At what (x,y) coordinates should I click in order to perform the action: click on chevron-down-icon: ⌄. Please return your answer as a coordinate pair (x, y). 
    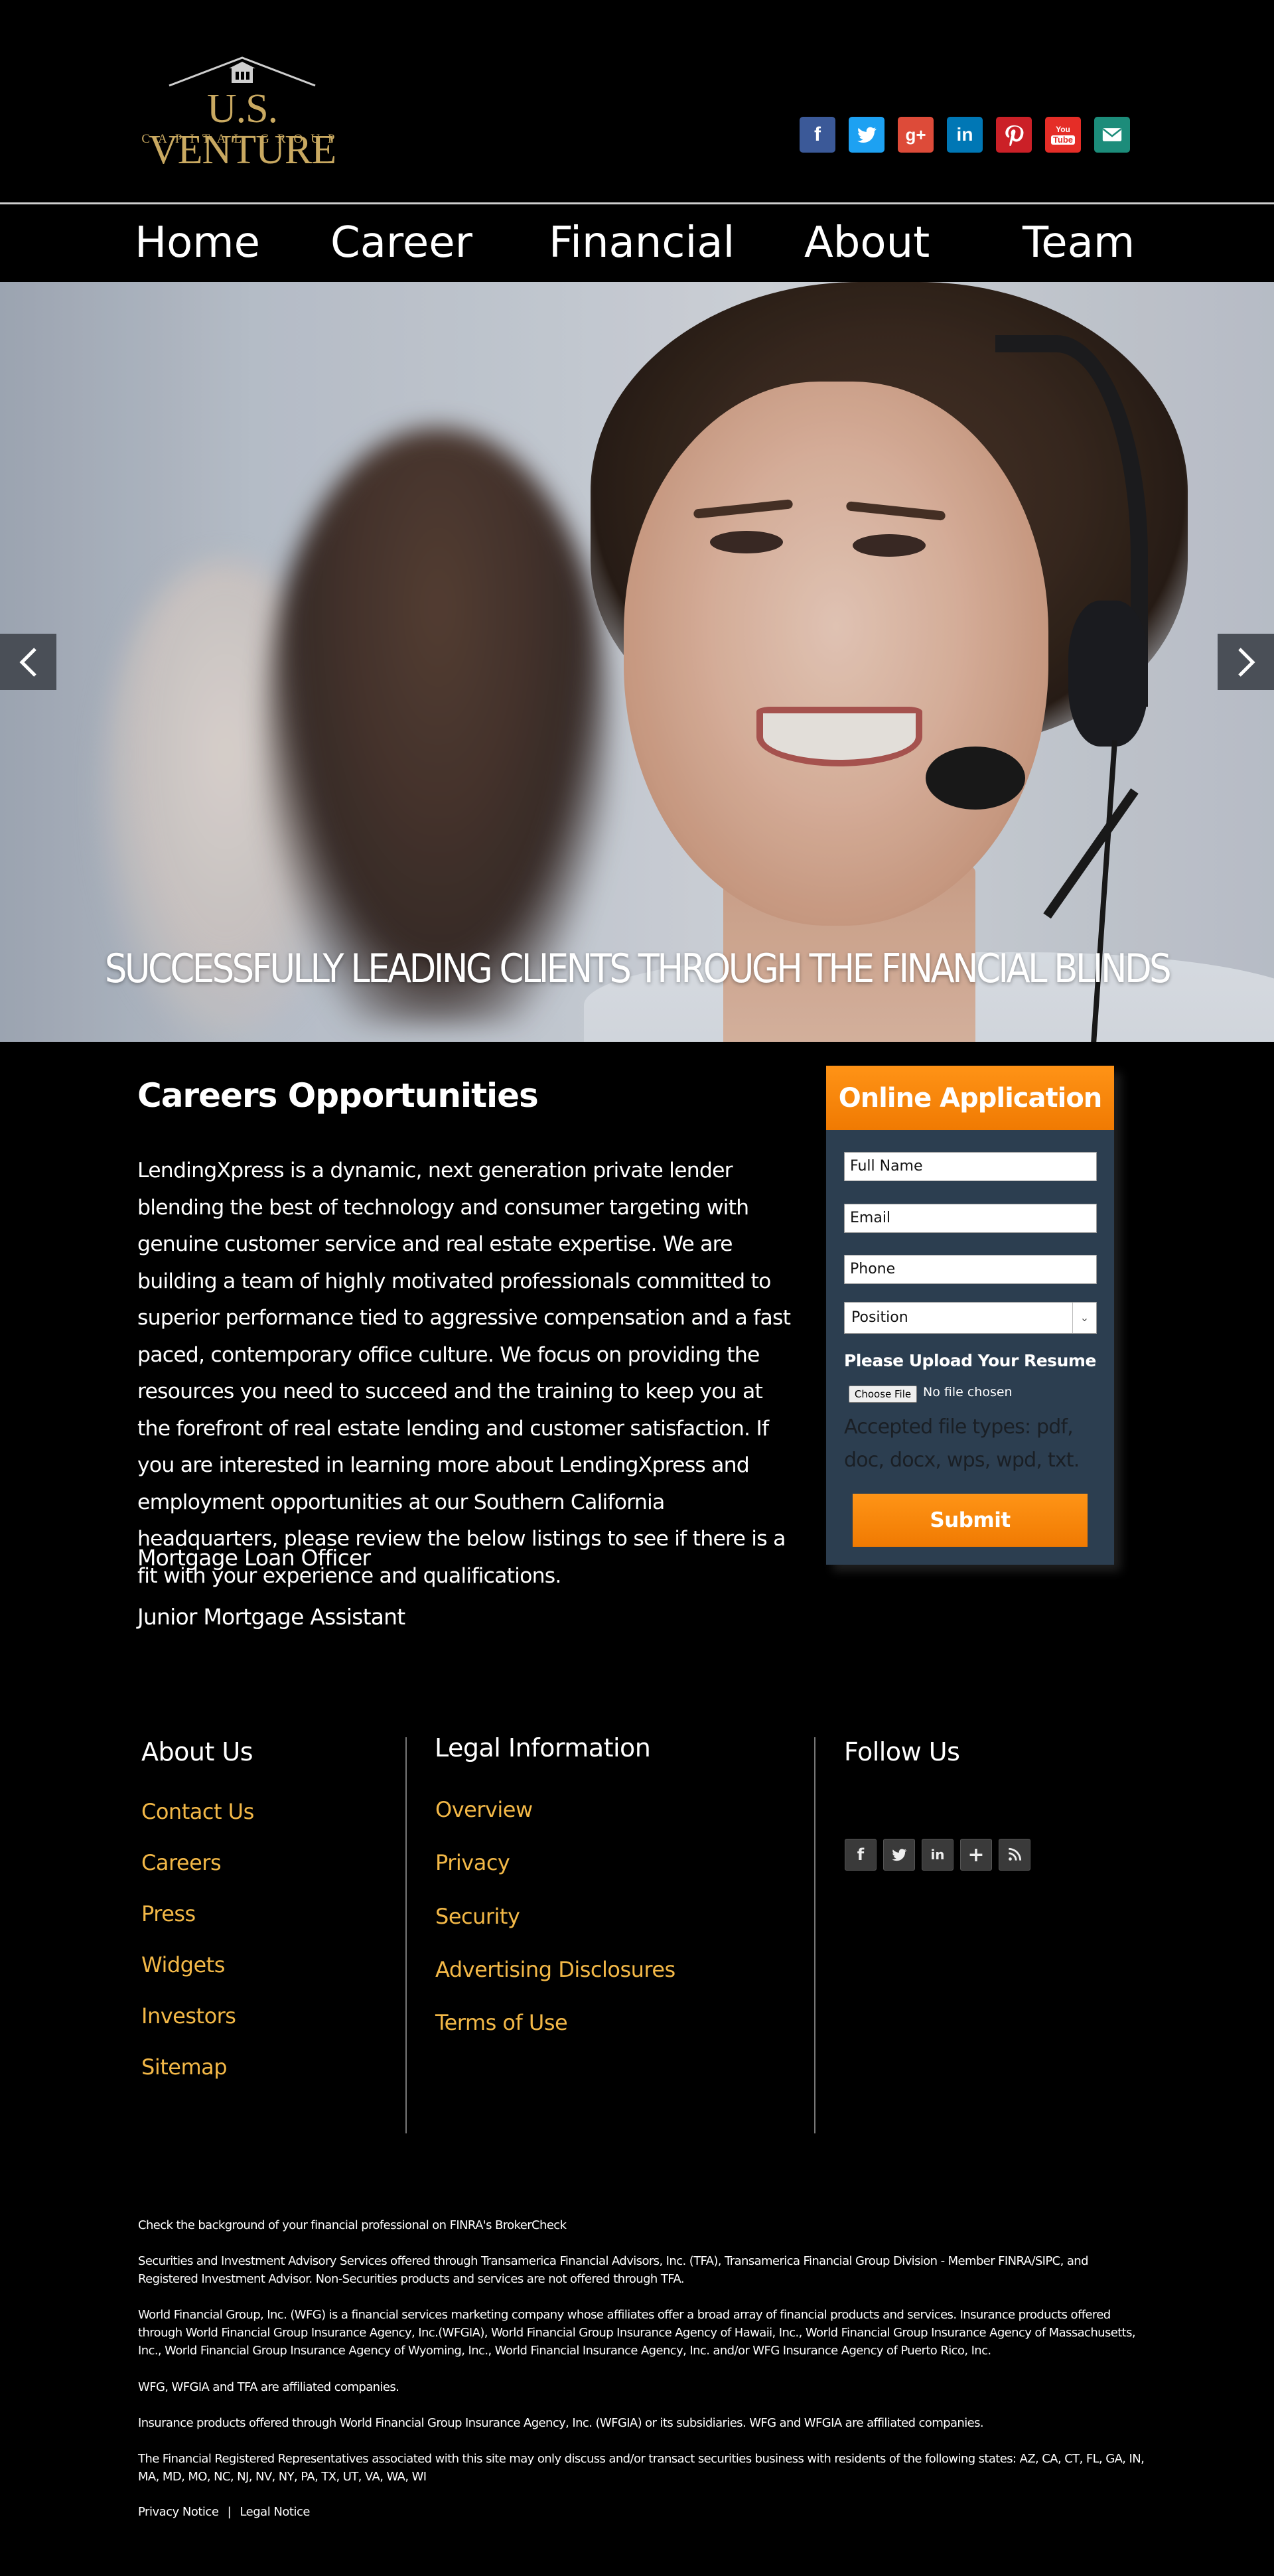
    Looking at the image, I should click on (1084, 1318).